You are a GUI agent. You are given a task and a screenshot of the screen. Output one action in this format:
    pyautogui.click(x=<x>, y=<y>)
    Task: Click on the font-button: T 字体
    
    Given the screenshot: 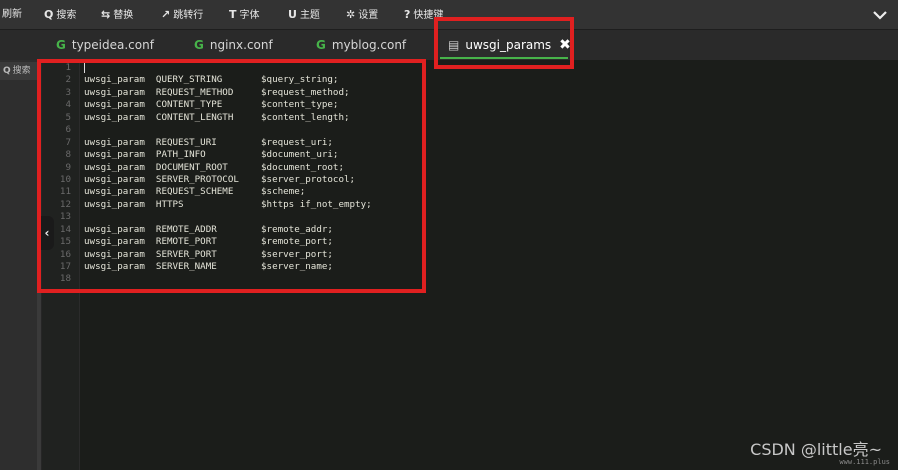 What is the action you would take?
    pyautogui.click(x=244, y=15)
    